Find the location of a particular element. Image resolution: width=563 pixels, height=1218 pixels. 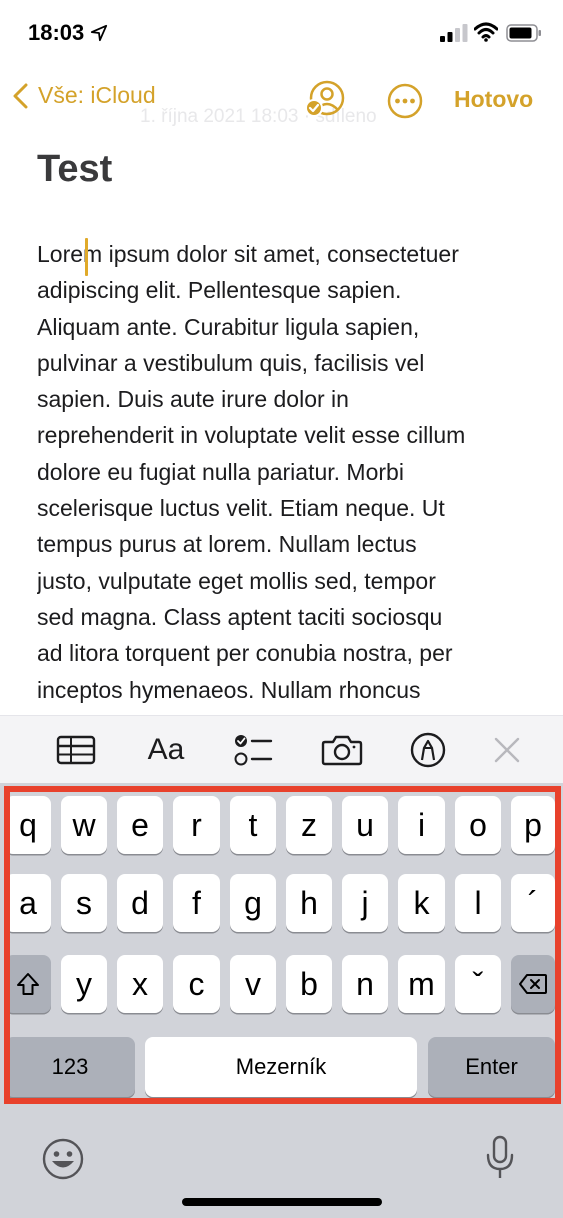

status-time: 18:03 is located at coordinates (68, 33).